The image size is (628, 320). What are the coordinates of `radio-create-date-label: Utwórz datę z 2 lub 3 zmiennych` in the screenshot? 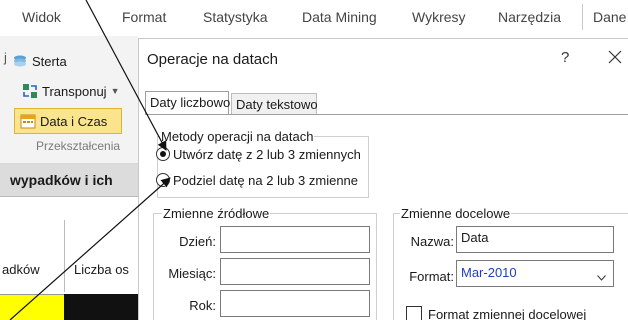 It's located at (267, 154).